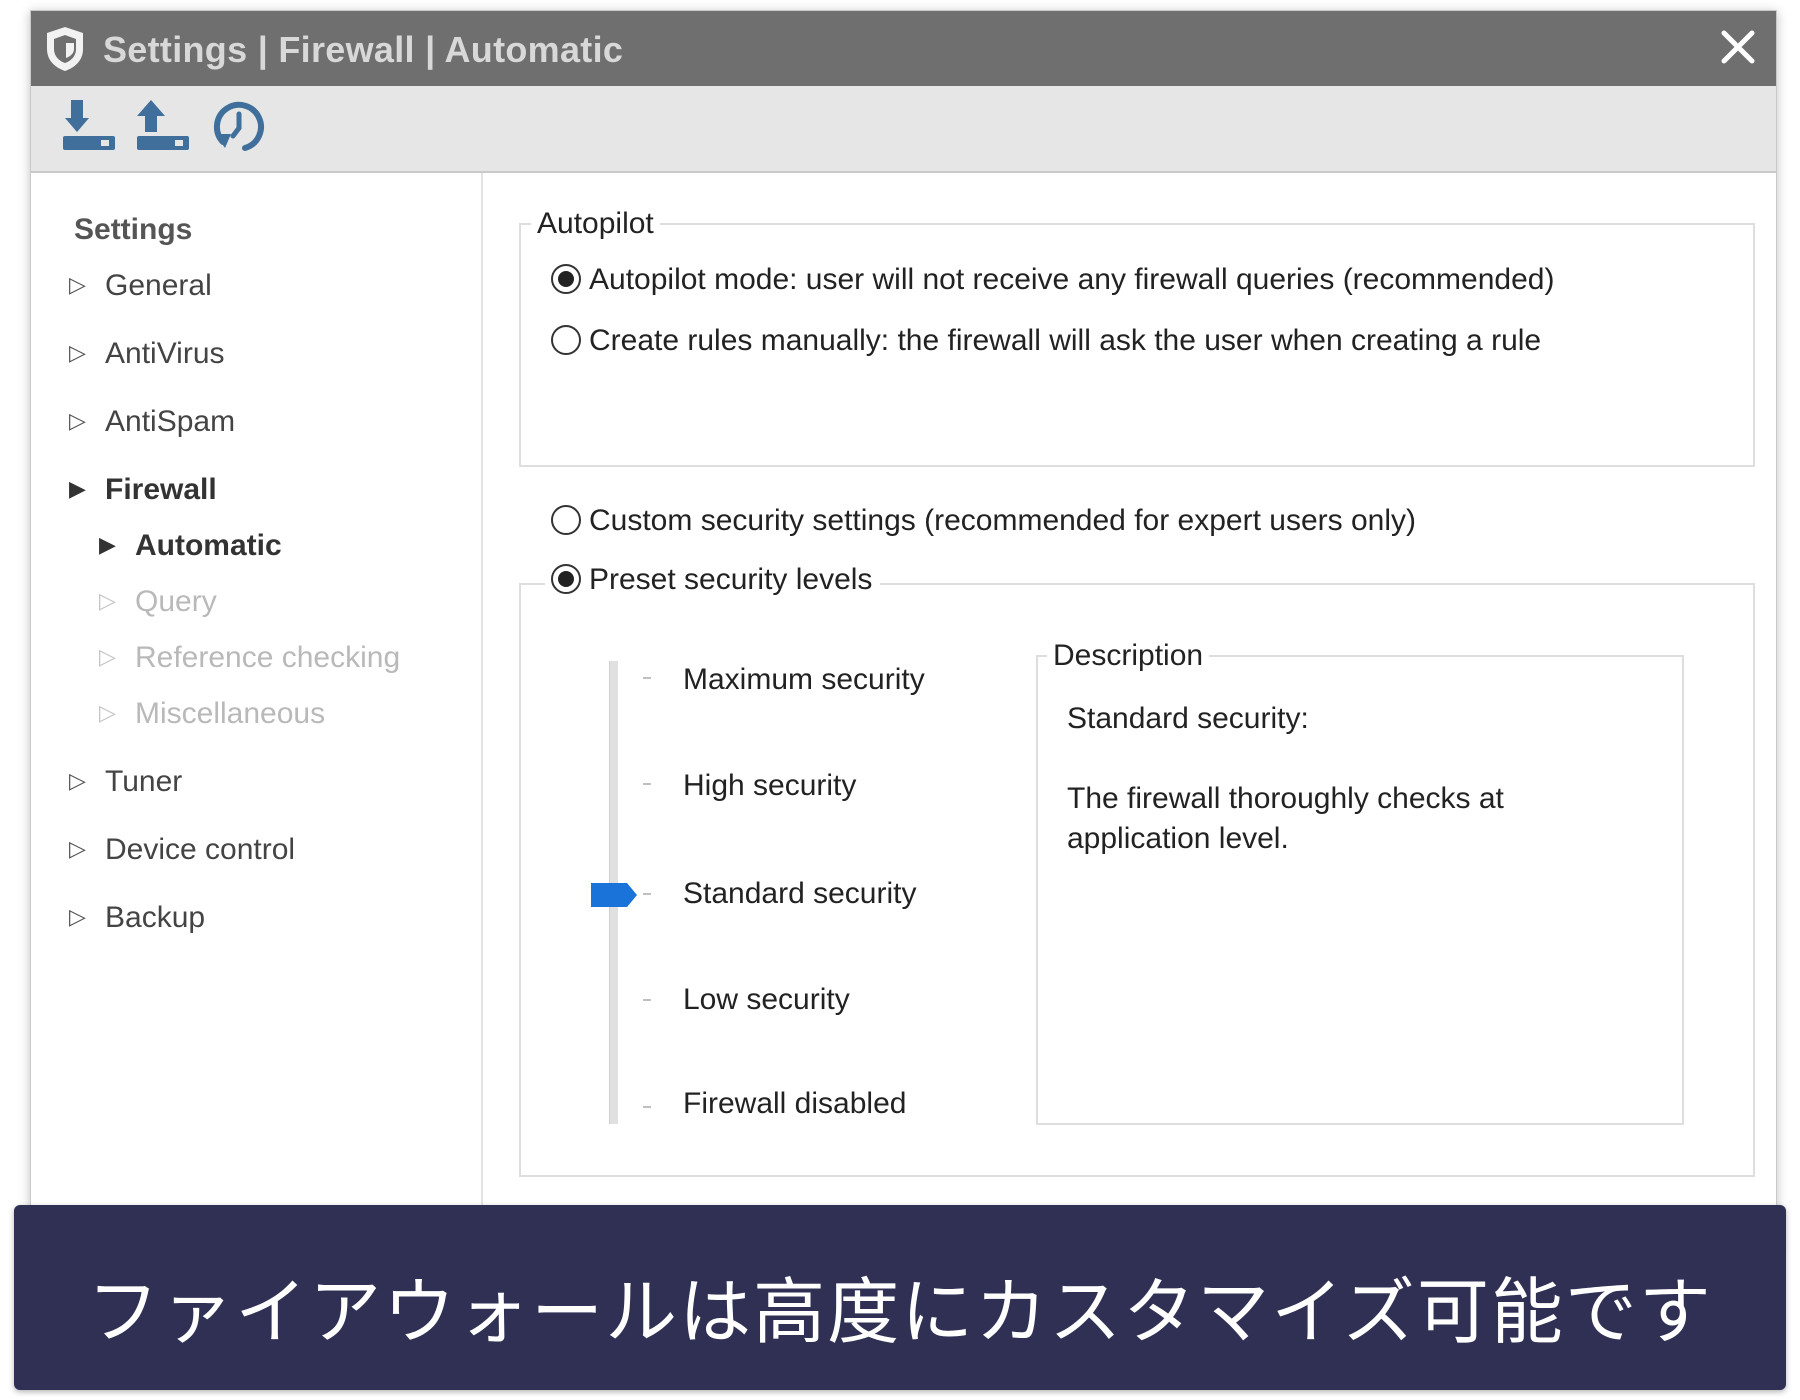 The height and width of the screenshot is (1400, 1800). I want to click on sidebar-item-antispam: ▷ AntiSpam, so click(152, 422).